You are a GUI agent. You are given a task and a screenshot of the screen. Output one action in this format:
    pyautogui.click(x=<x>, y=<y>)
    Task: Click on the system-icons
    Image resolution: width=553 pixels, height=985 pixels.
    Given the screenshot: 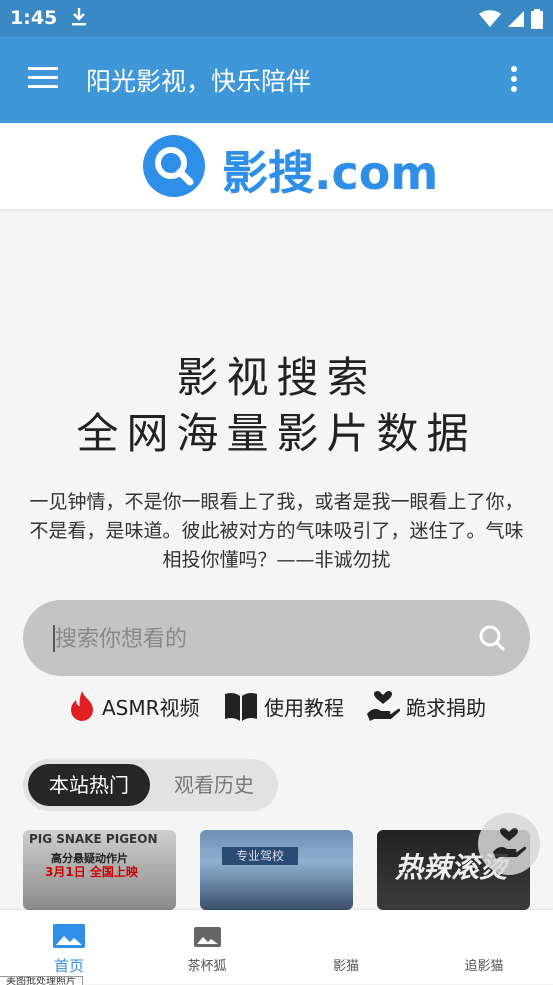 What is the action you would take?
    pyautogui.click(x=511, y=19)
    